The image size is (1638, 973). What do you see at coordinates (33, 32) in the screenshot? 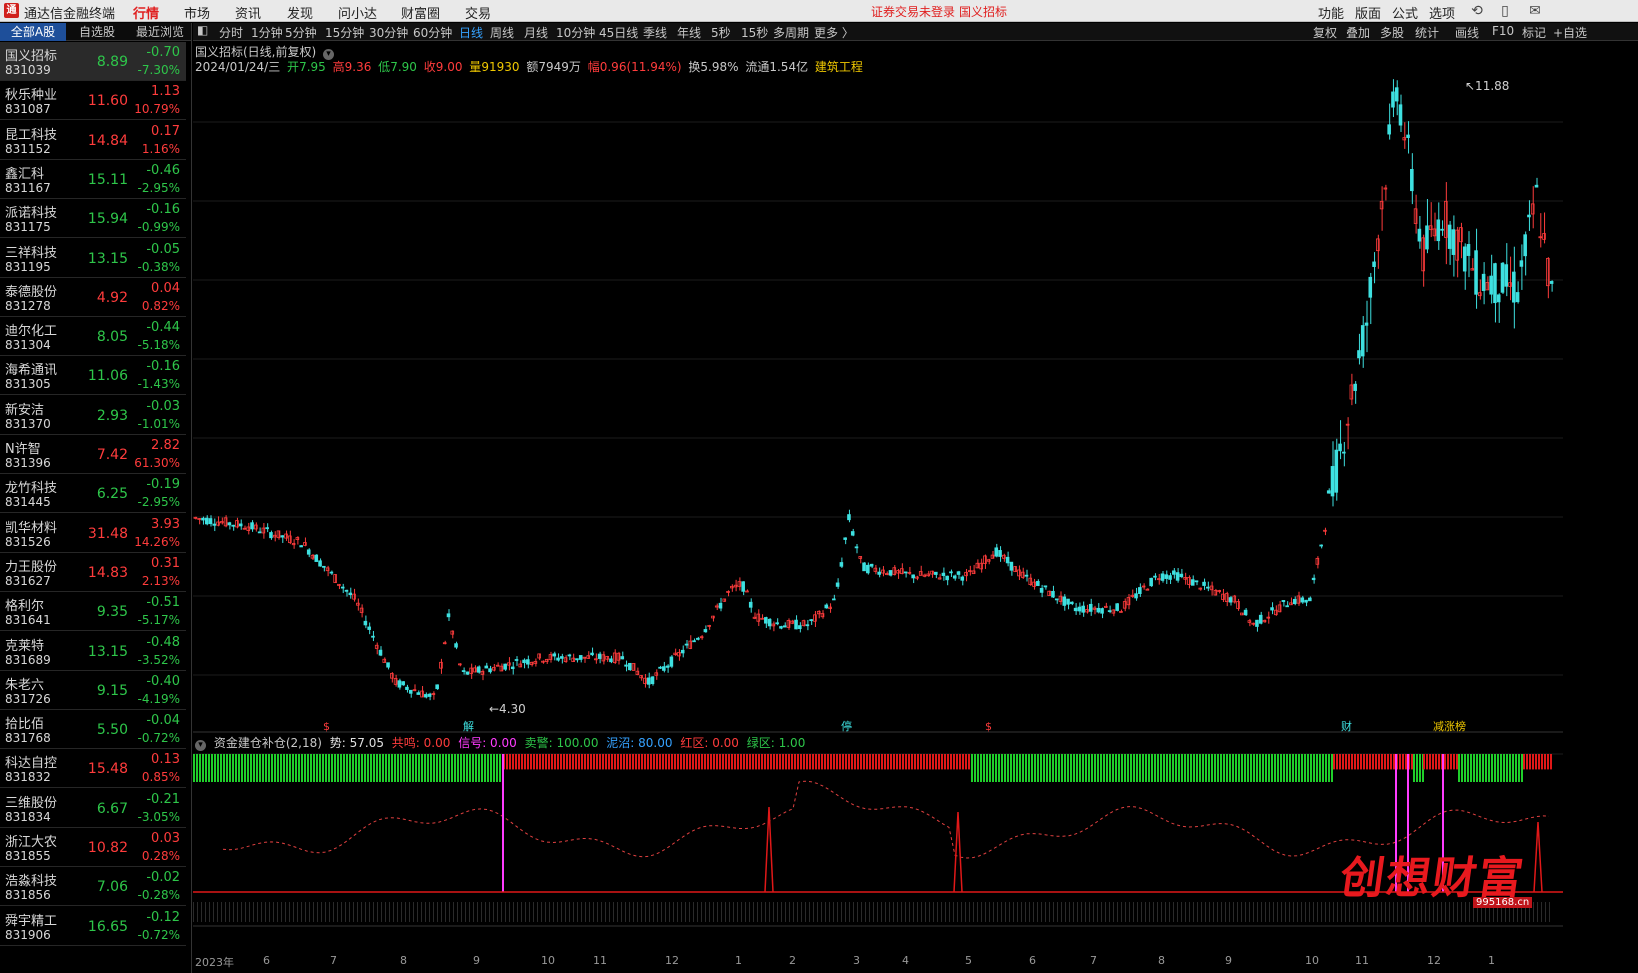
I see `tab-all-a-shares: 全部A股` at bounding box center [33, 32].